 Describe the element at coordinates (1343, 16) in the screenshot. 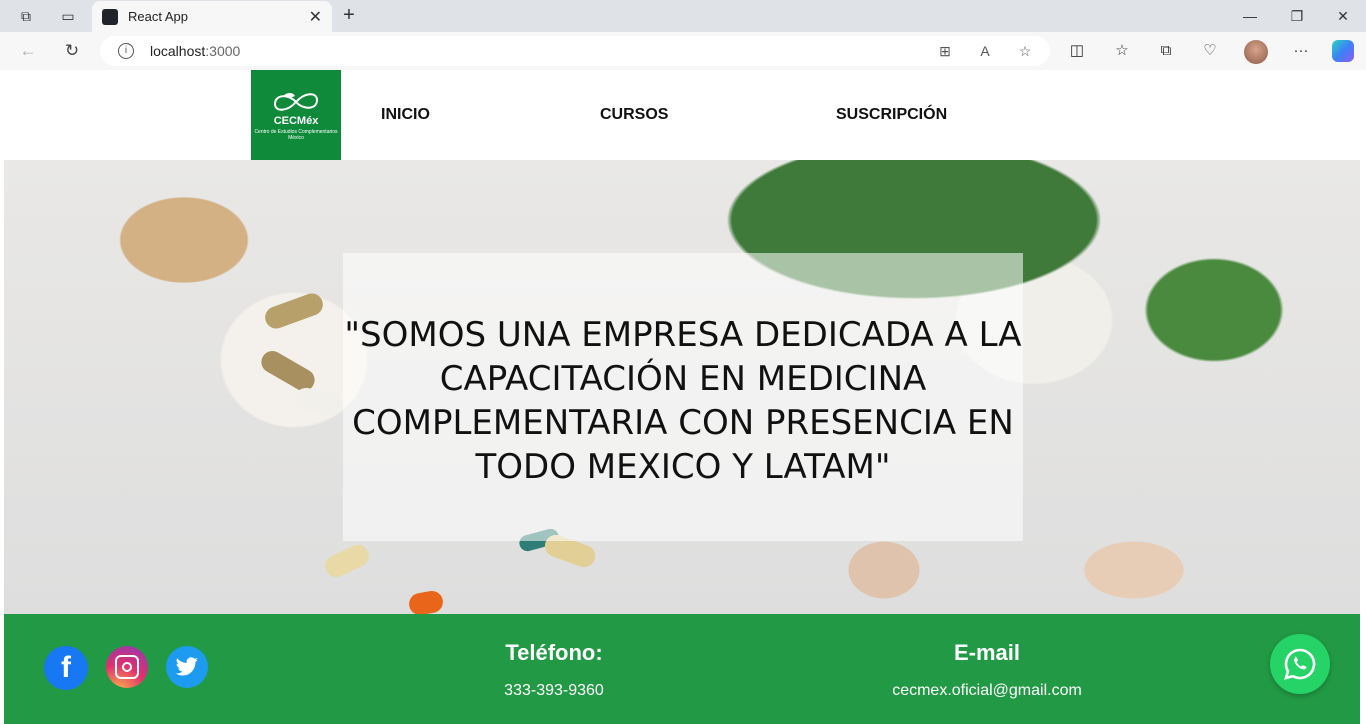

I see `close-window-icon: ✕` at that location.